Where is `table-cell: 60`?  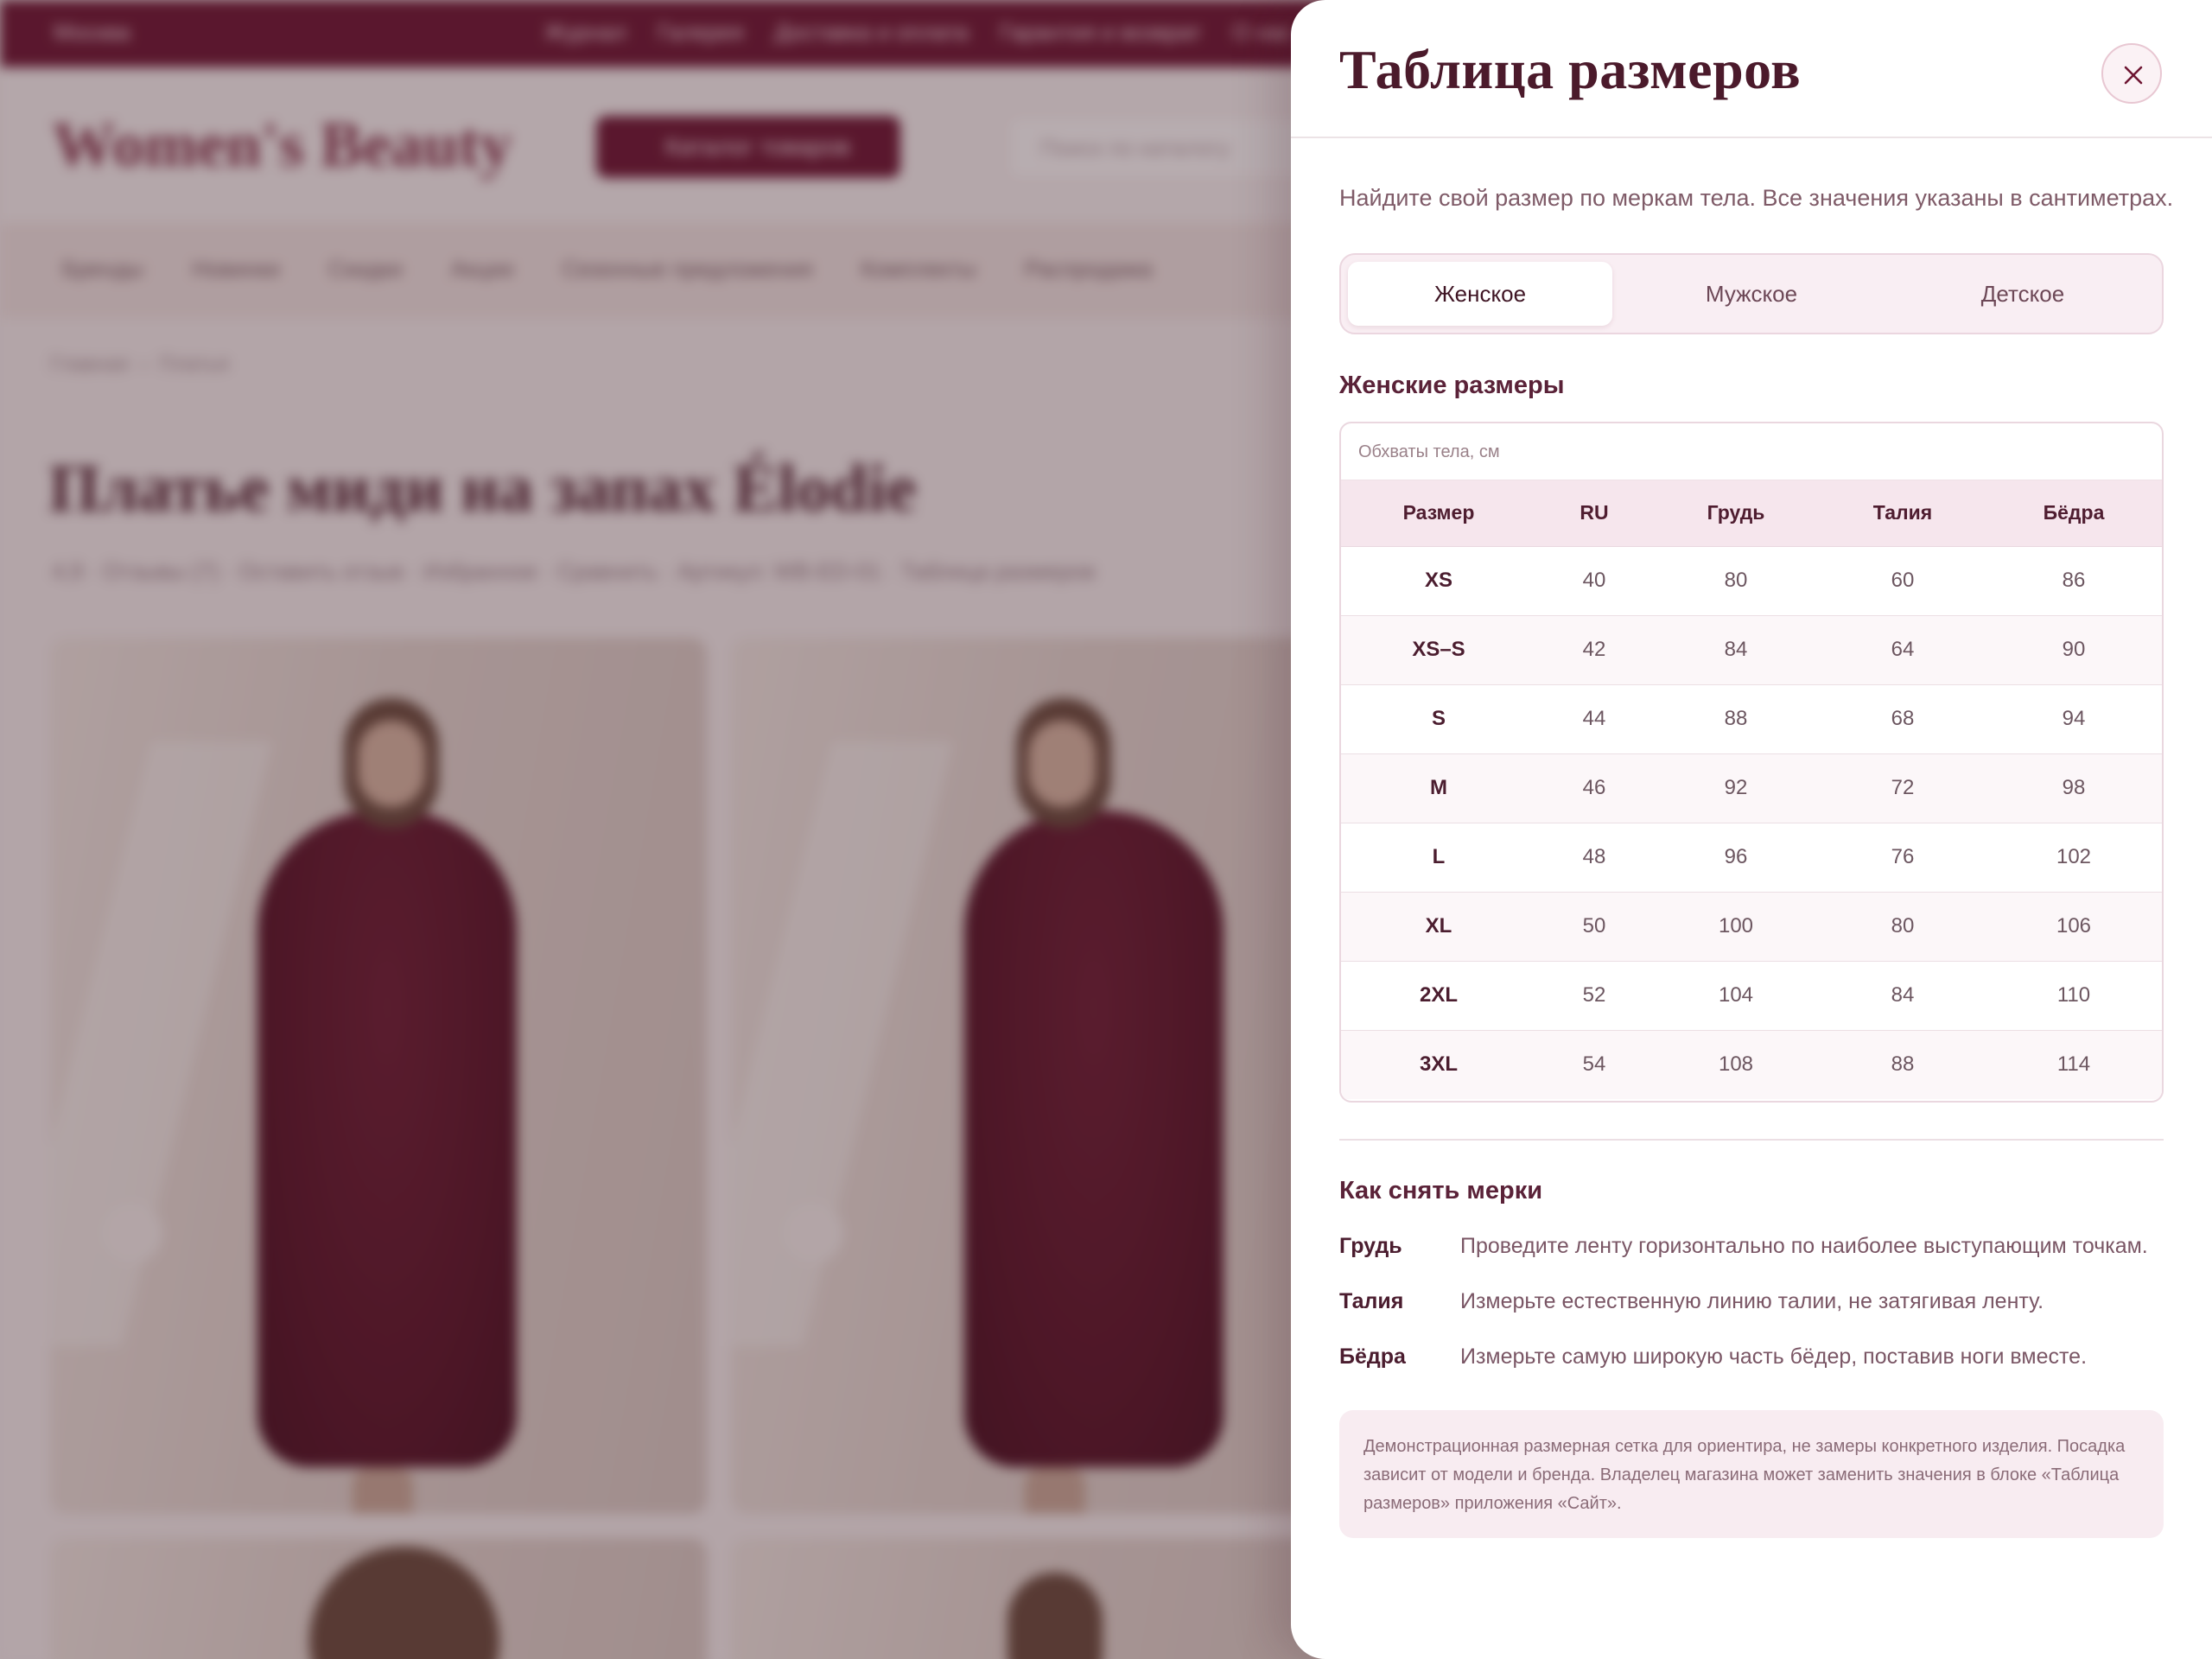
table-cell: 60 is located at coordinates (1903, 581).